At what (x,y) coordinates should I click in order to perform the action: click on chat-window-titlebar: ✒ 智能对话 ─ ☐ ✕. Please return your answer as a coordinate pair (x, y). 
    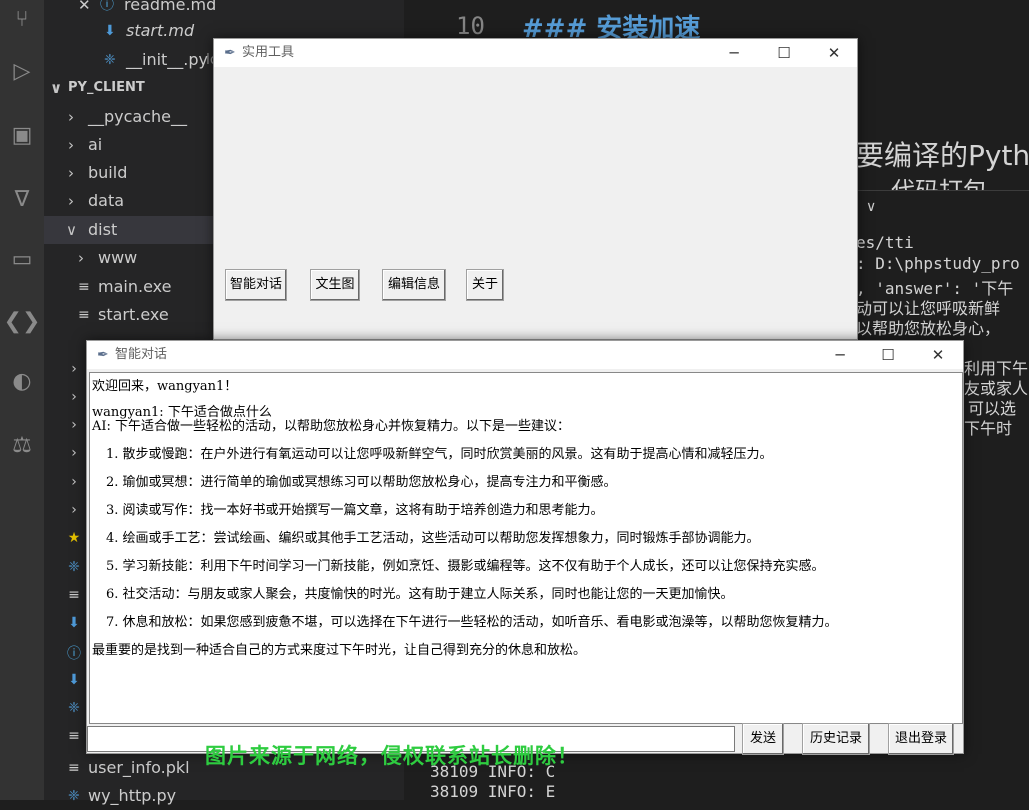
    Looking at the image, I should click on (525, 355).